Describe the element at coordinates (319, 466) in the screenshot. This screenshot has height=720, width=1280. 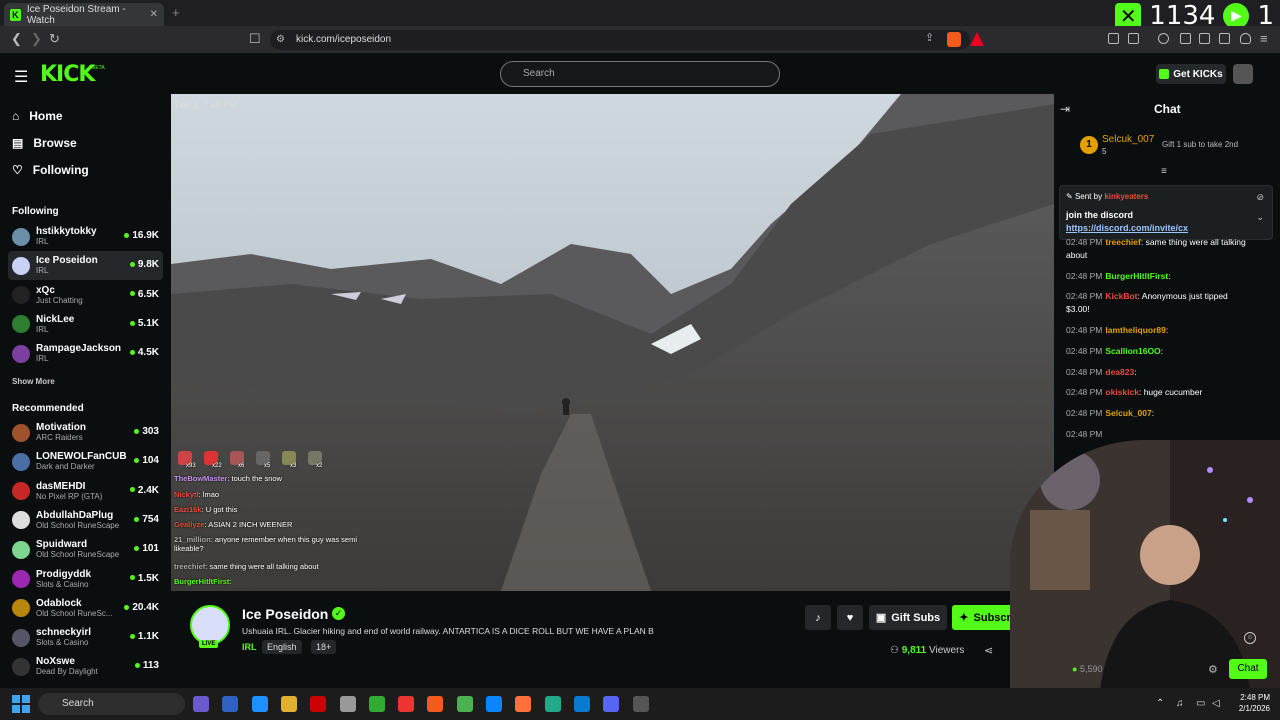
I see `emote-count: x2` at that location.